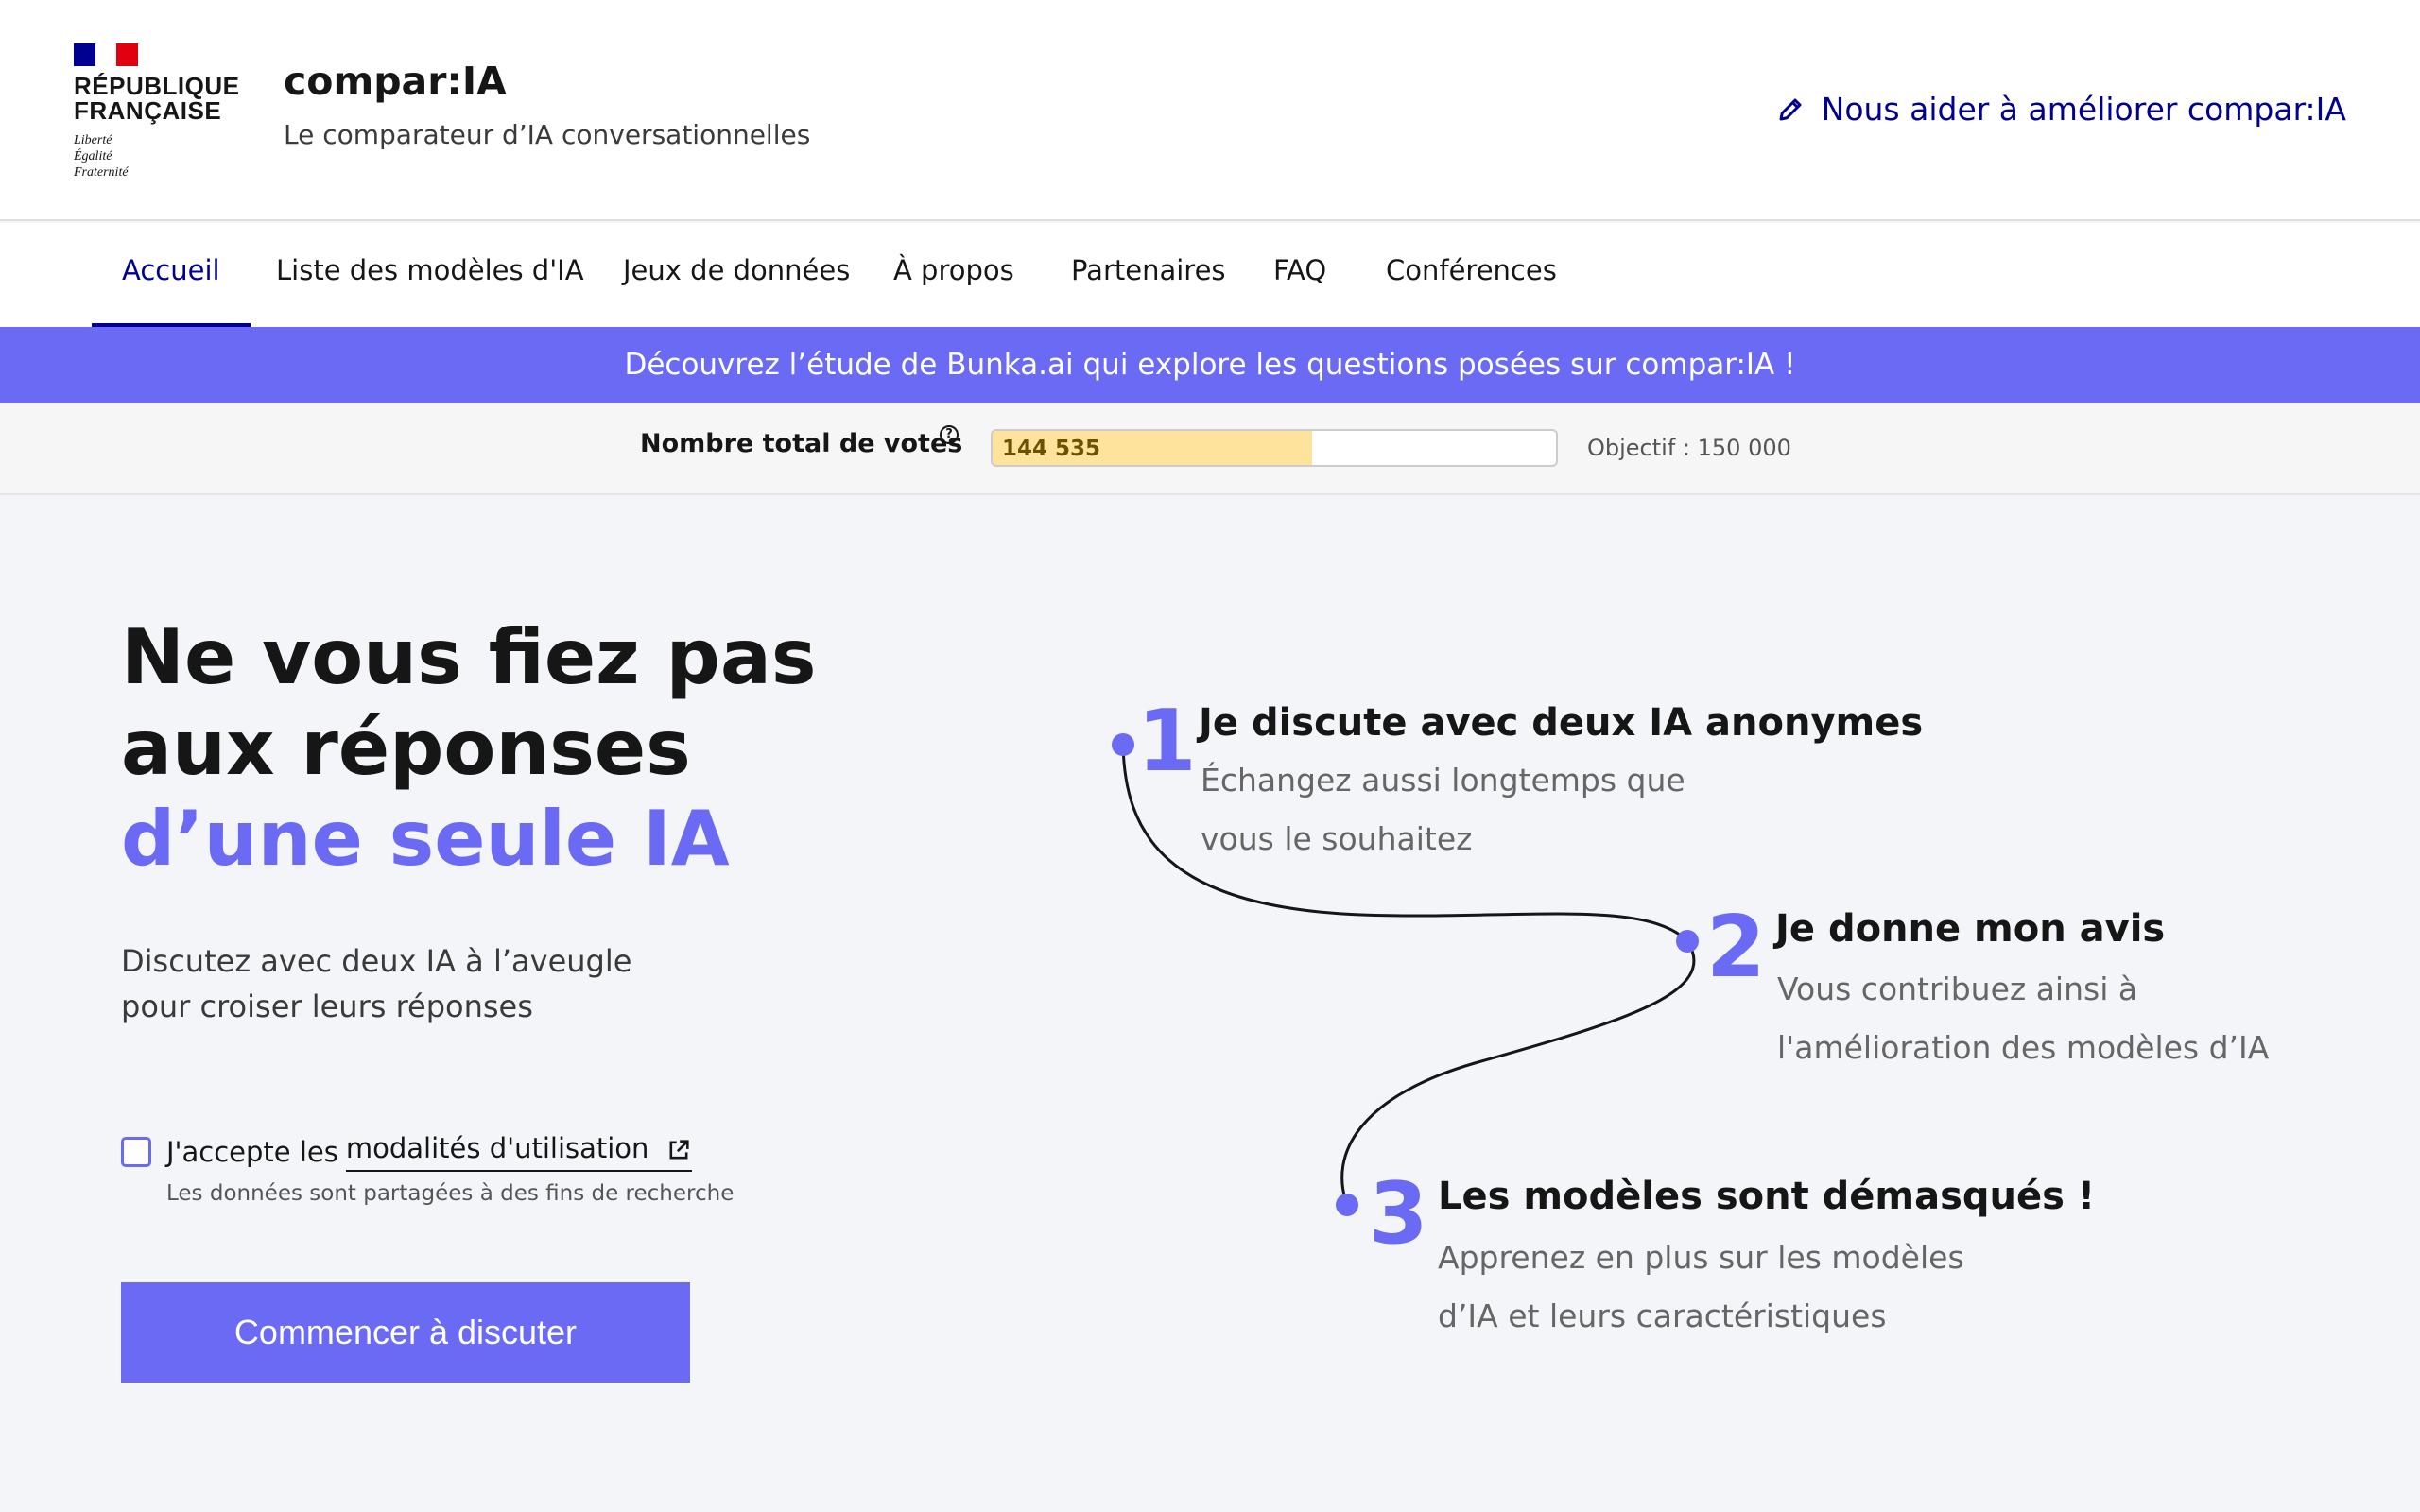  Describe the element at coordinates (1767, 1196) in the screenshot. I see `step-3-title: Les modèles sont démasqués !` at that location.